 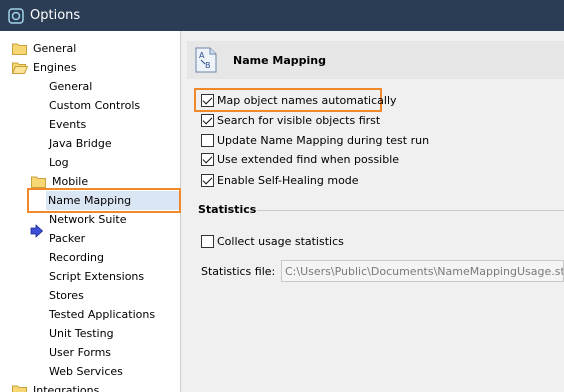 What do you see at coordinates (16, 15) in the screenshot?
I see `app-icon` at bounding box center [16, 15].